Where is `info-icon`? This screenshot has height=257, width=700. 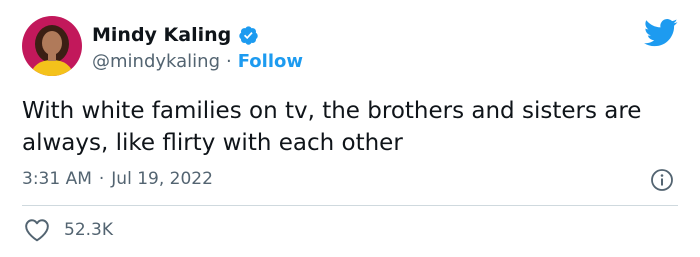 info-icon is located at coordinates (662, 180).